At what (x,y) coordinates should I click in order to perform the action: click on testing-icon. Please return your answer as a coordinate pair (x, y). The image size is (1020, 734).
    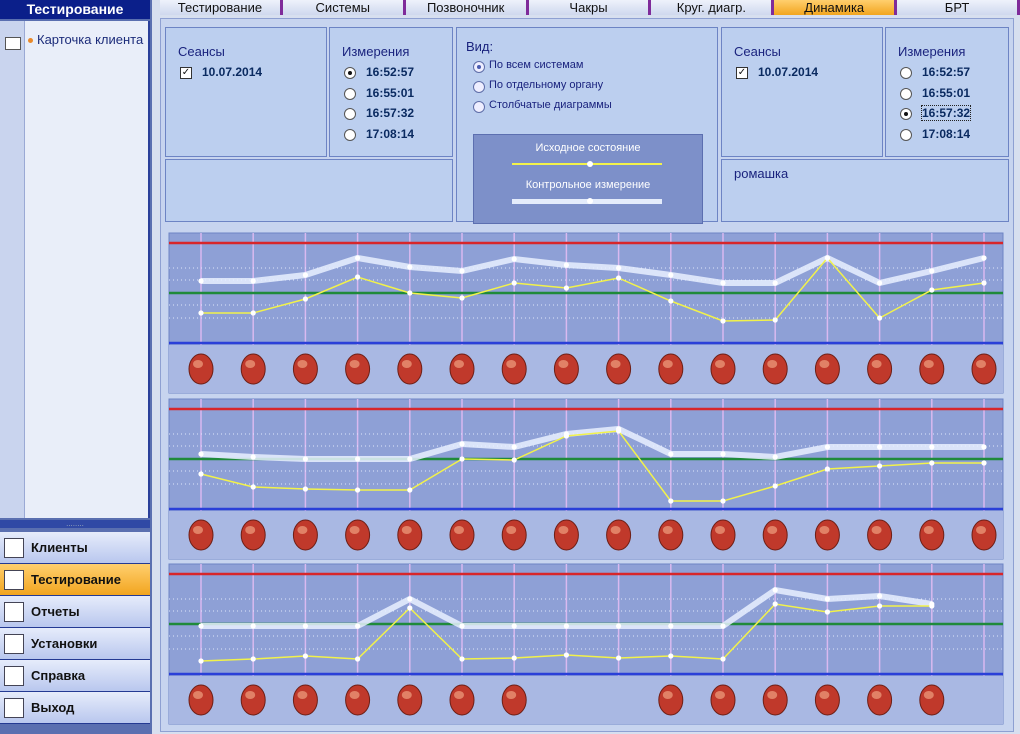
    Looking at the image, I should click on (14, 579).